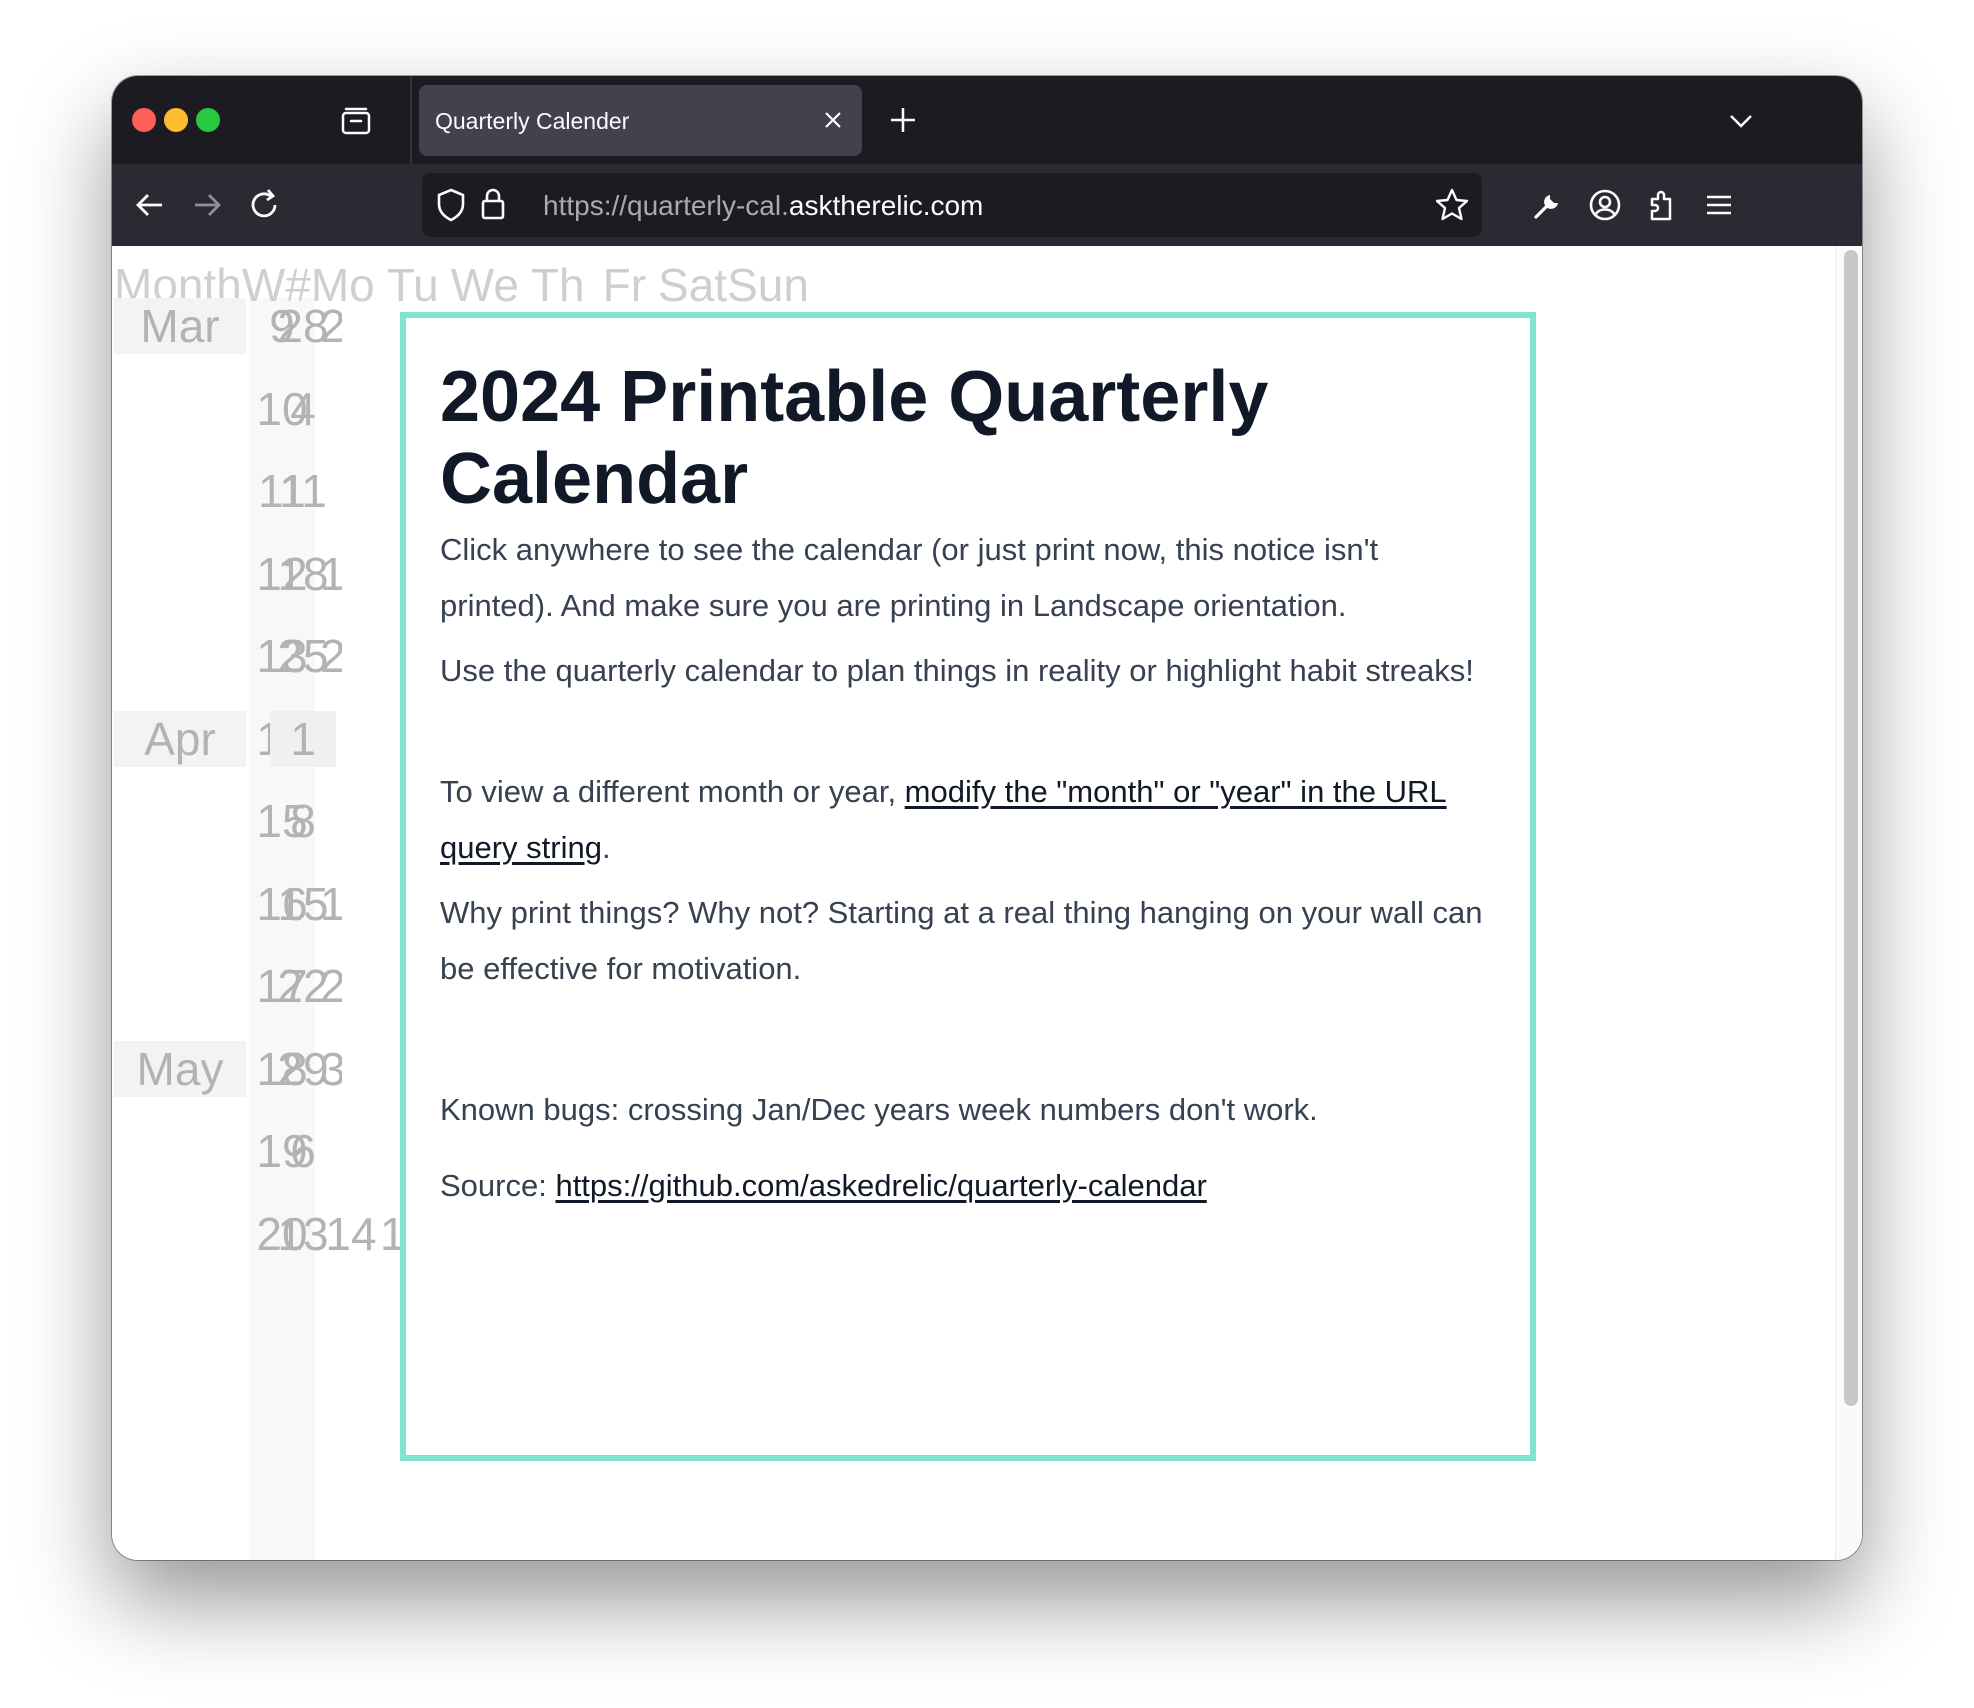  What do you see at coordinates (672, 791) in the screenshot?
I see `url-hint-text: To view a different month or year,` at bounding box center [672, 791].